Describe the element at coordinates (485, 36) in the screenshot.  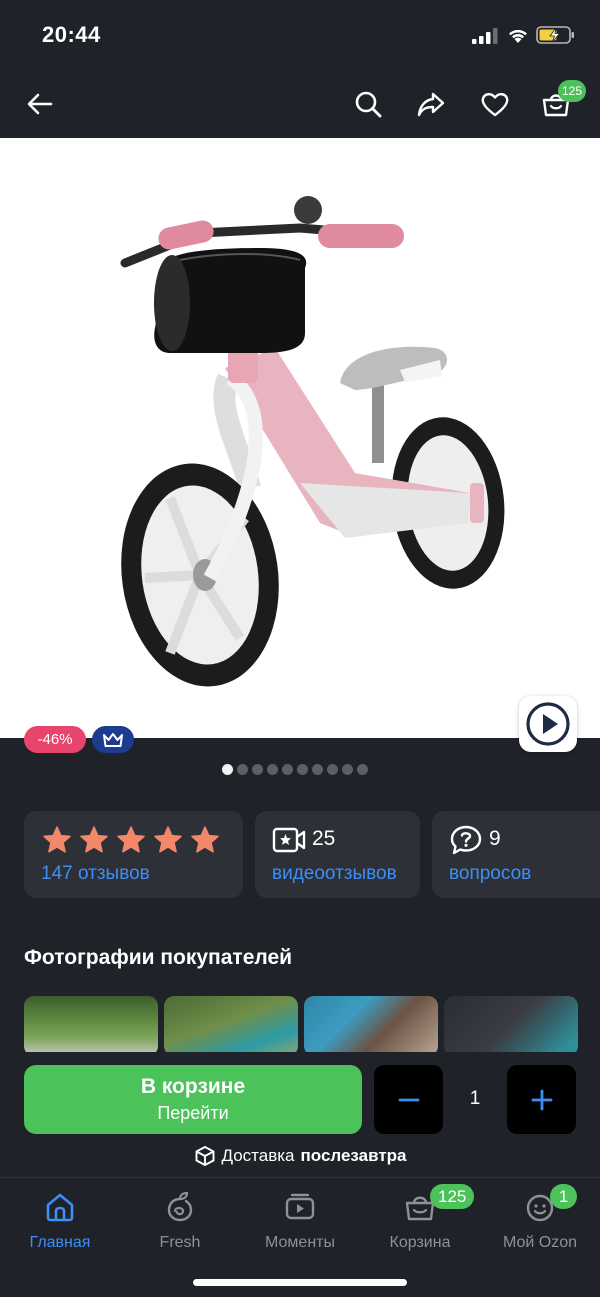
I see `cellular-signal-icon` at that location.